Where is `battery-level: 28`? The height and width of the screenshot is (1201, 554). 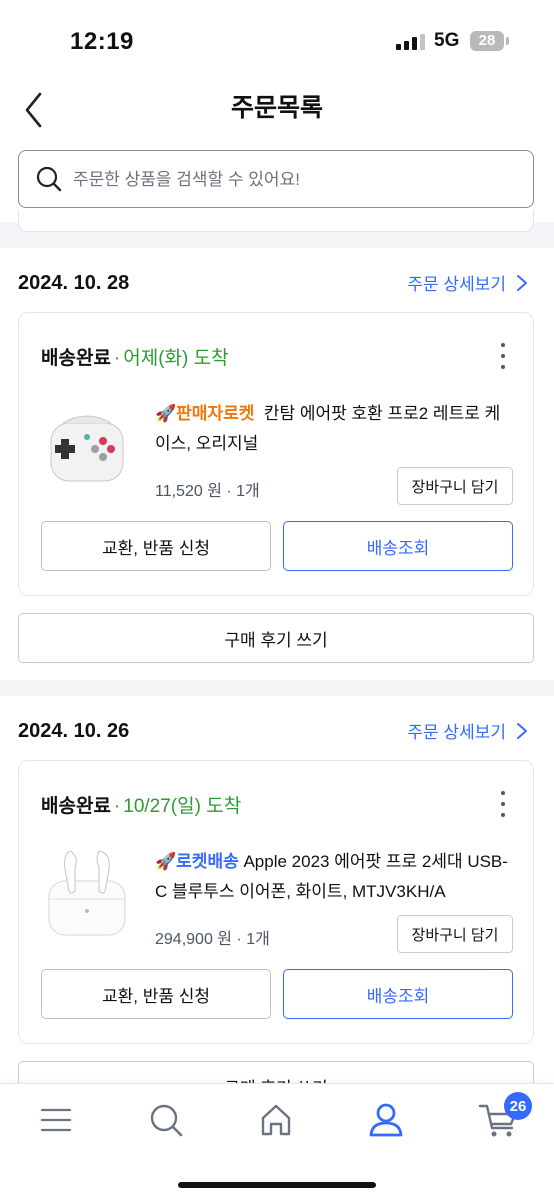 battery-level: 28 is located at coordinates (487, 40).